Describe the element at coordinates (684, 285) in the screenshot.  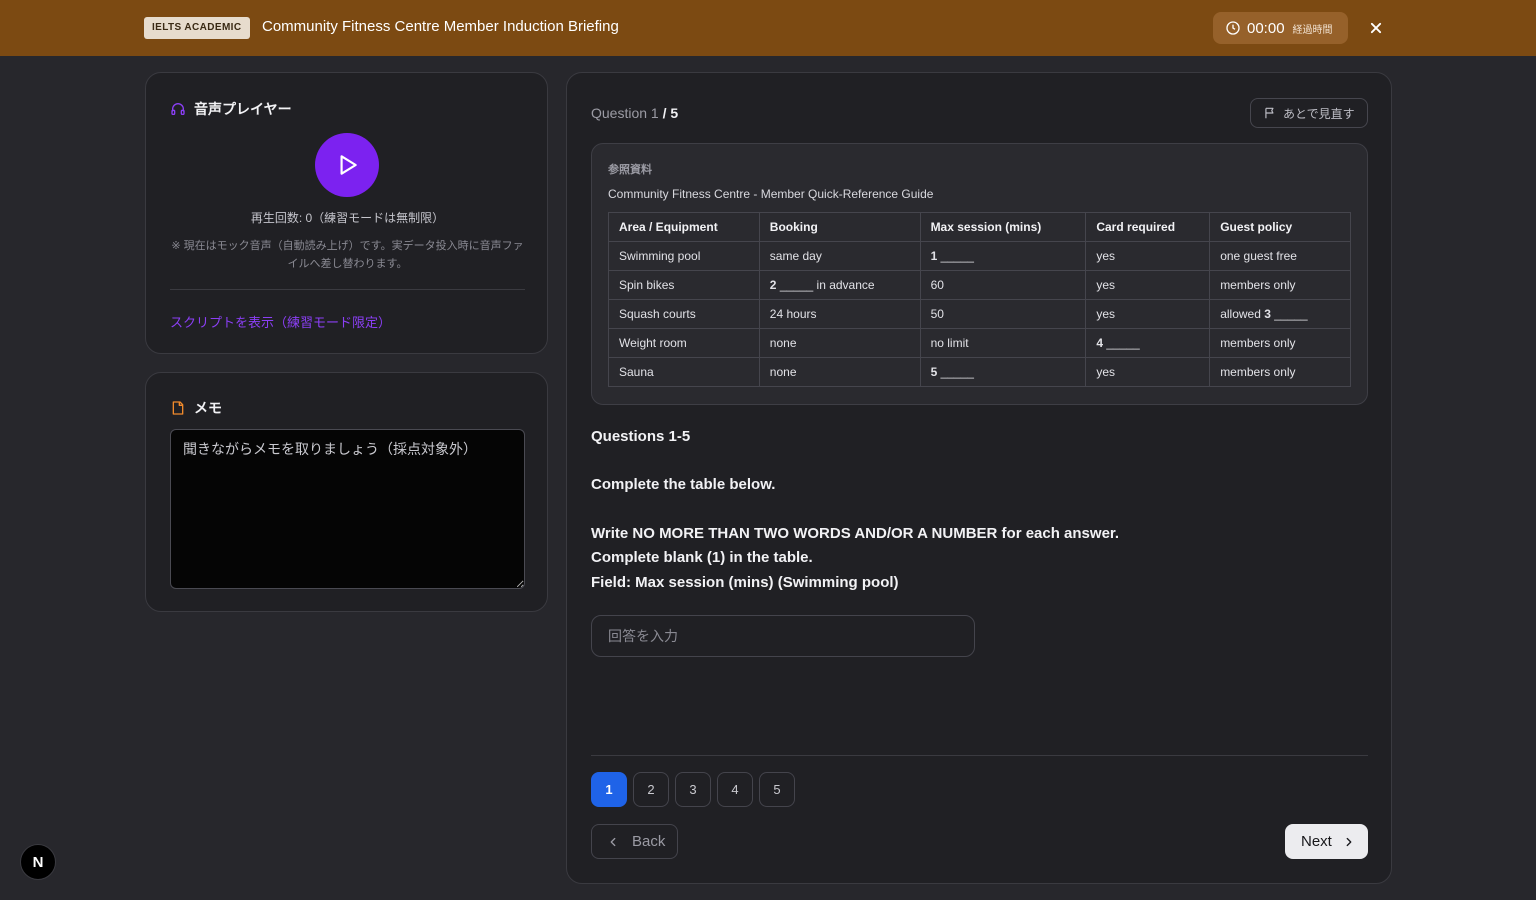
I see `table-cell: Spin bikes` at that location.